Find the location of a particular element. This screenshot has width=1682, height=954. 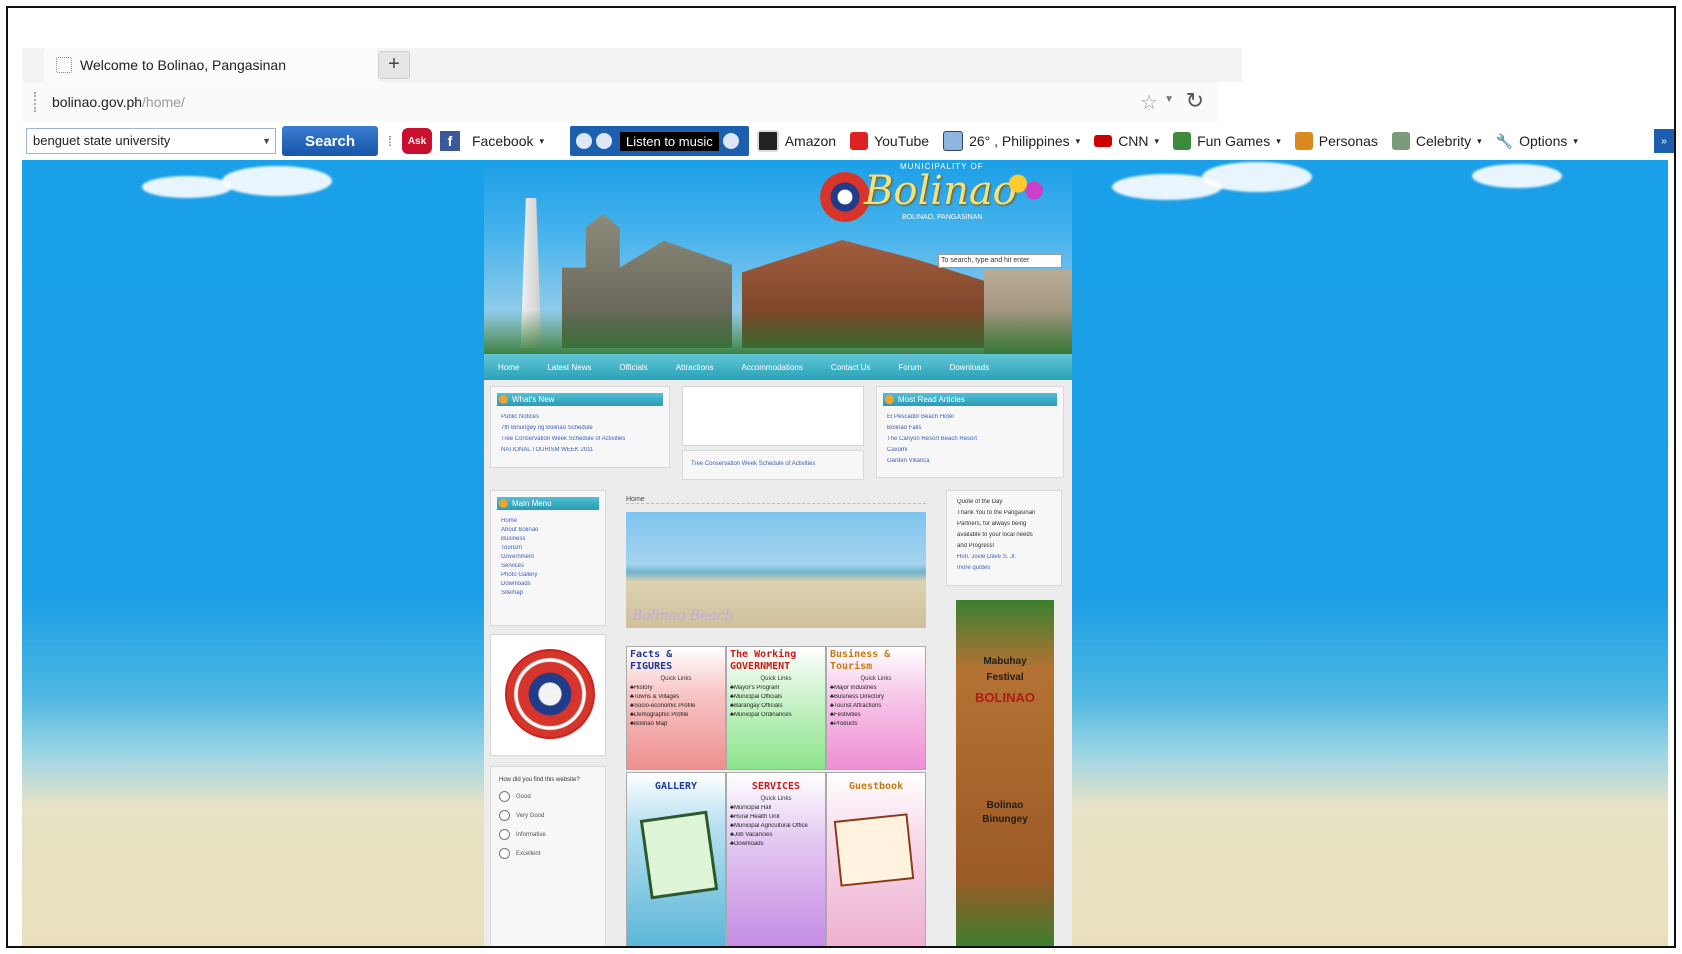

address-bar: bolinao.gov.ph/home/ ☆ ▼ ↻ is located at coordinates (620, 102).